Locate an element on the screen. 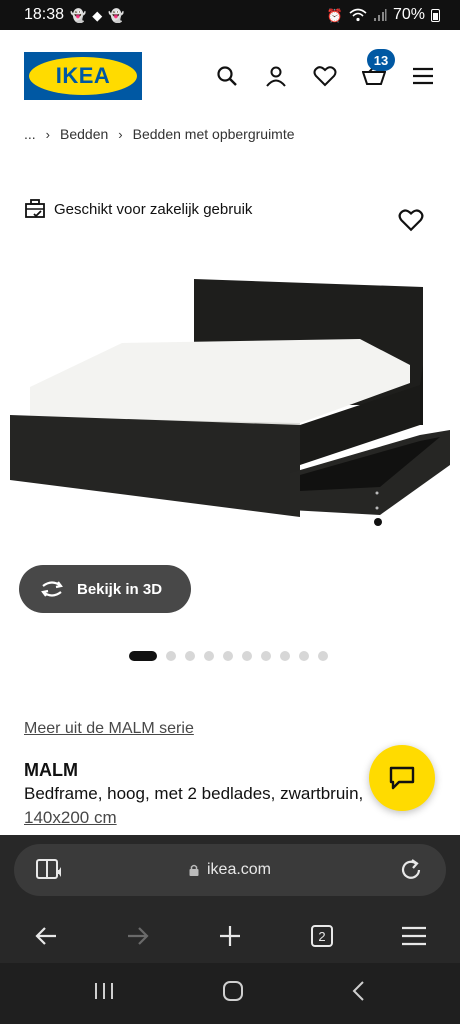 This screenshot has width=460, height=1024. business-icon is located at coordinates (35, 208).